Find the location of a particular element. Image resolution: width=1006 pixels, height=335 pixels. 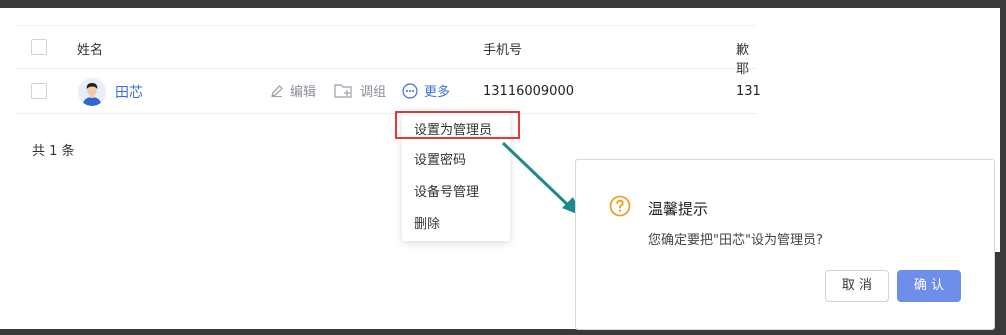

pagination-total: 共 1 条 is located at coordinates (53, 151).